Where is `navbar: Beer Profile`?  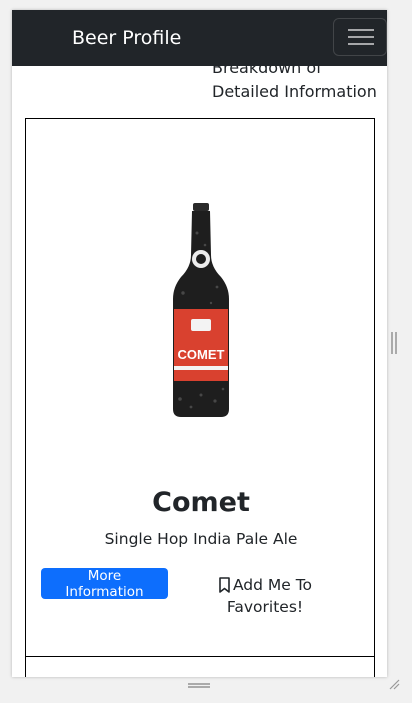
navbar: Beer Profile is located at coordinates (199, 38).